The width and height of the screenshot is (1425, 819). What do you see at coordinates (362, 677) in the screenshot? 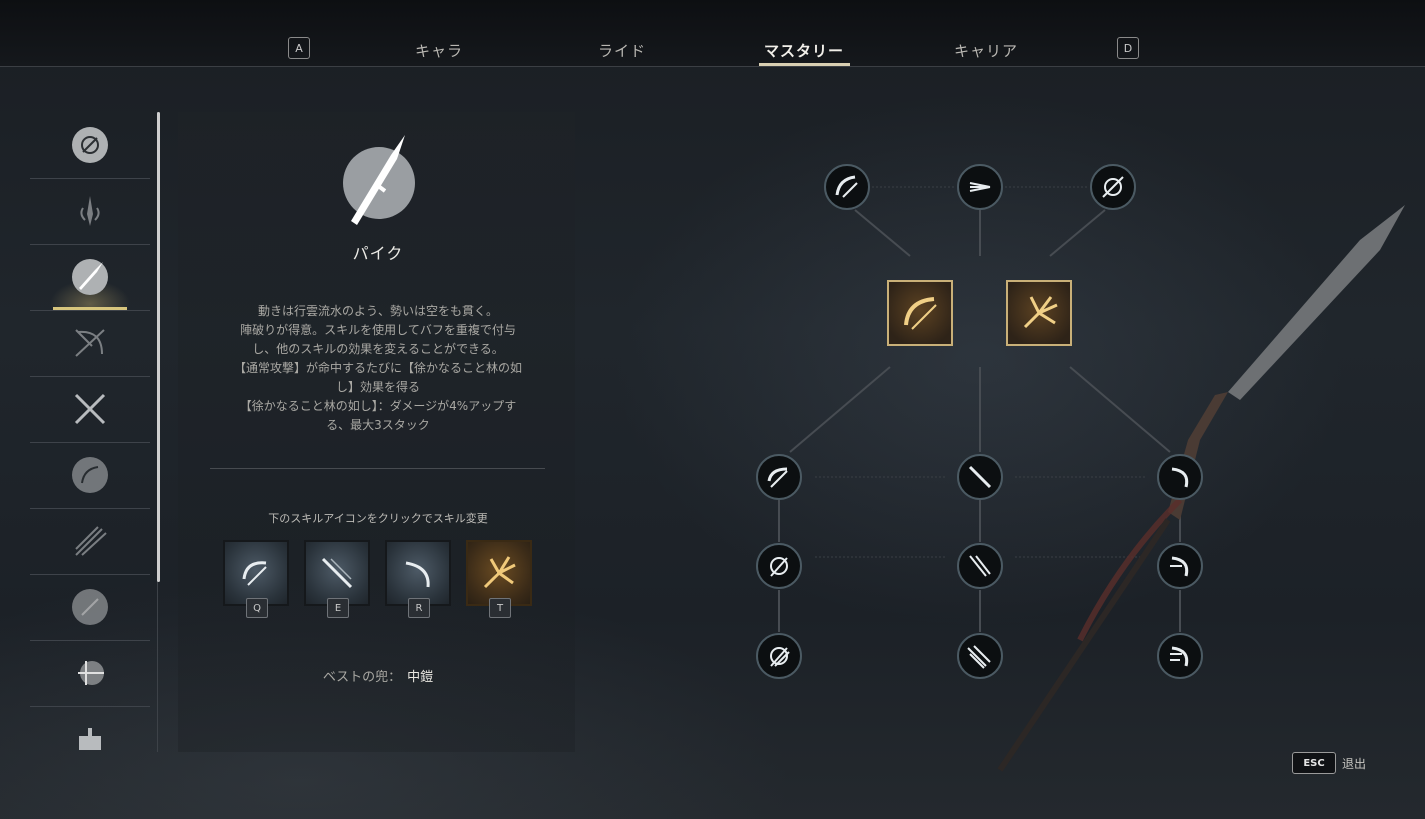
I see `best-armor-label: ベストの兜：` at bounding box center [362, 677].